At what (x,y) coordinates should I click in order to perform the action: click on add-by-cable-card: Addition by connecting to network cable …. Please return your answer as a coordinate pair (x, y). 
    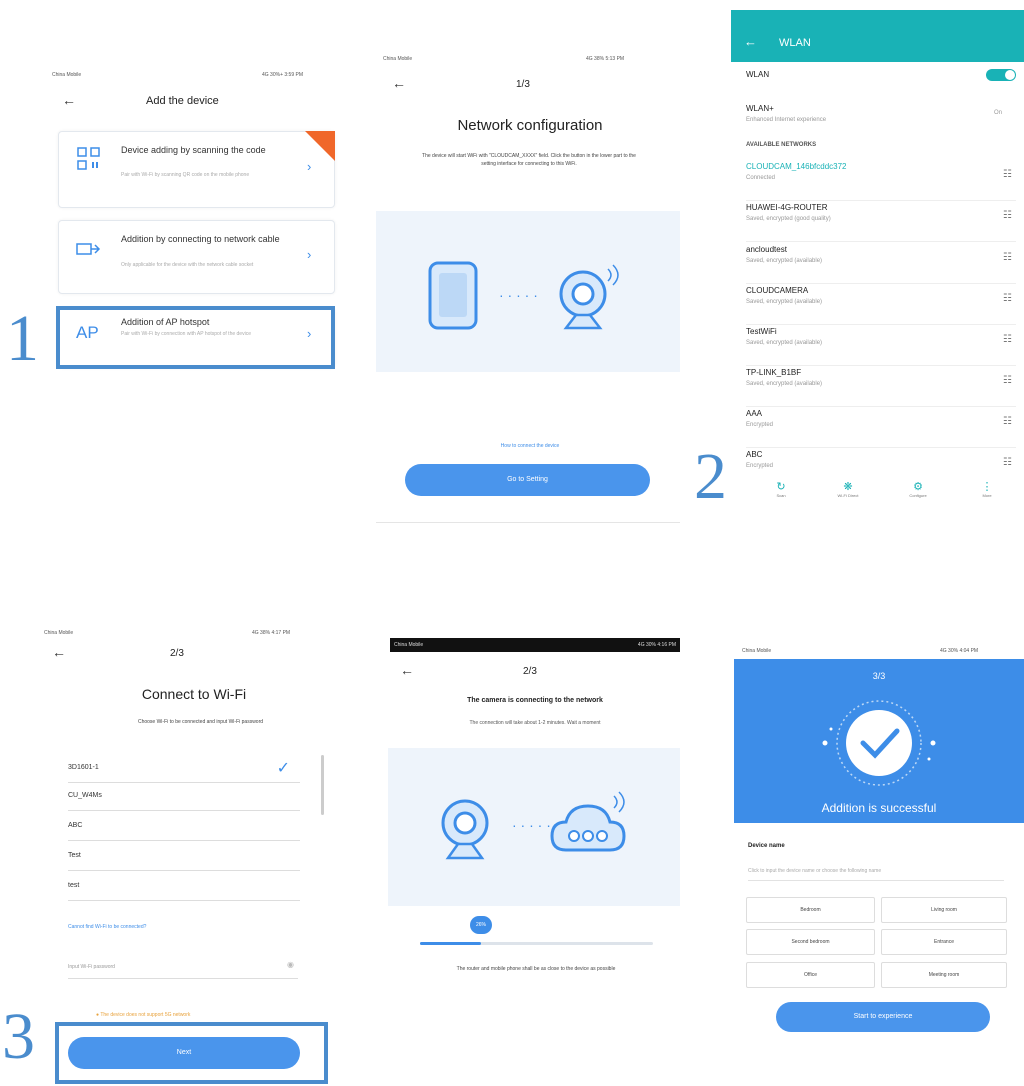
    Looking at the image, I should click on (196, 257).